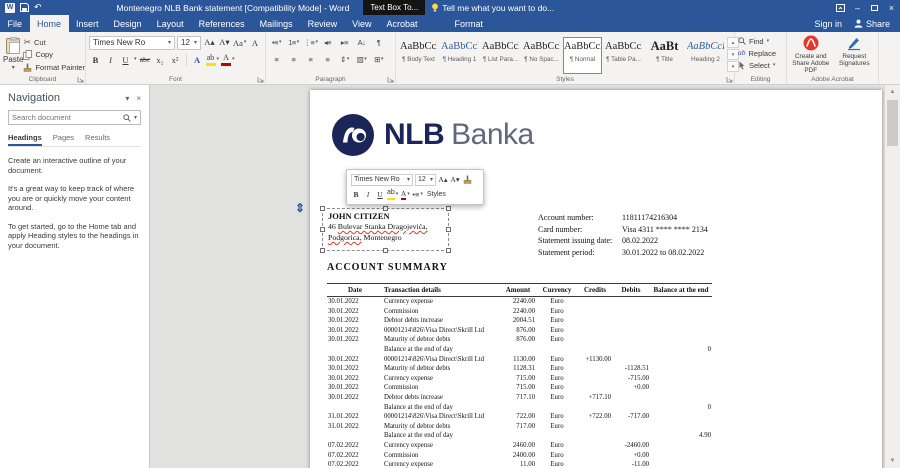 The image size is (900, 468). I want to click on replace-button: ab Replace, so click(760, 53).